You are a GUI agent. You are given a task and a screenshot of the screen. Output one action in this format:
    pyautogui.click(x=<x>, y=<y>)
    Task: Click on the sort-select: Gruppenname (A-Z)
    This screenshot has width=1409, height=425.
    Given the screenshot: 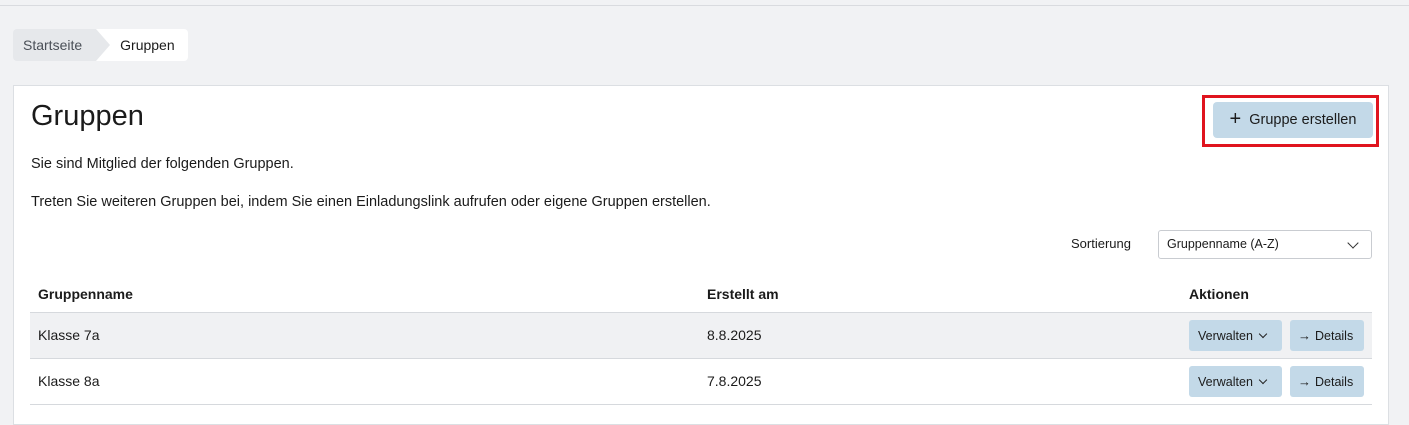 What is the action you would take?
    pyautogui.click(x=1265, y=244)
    